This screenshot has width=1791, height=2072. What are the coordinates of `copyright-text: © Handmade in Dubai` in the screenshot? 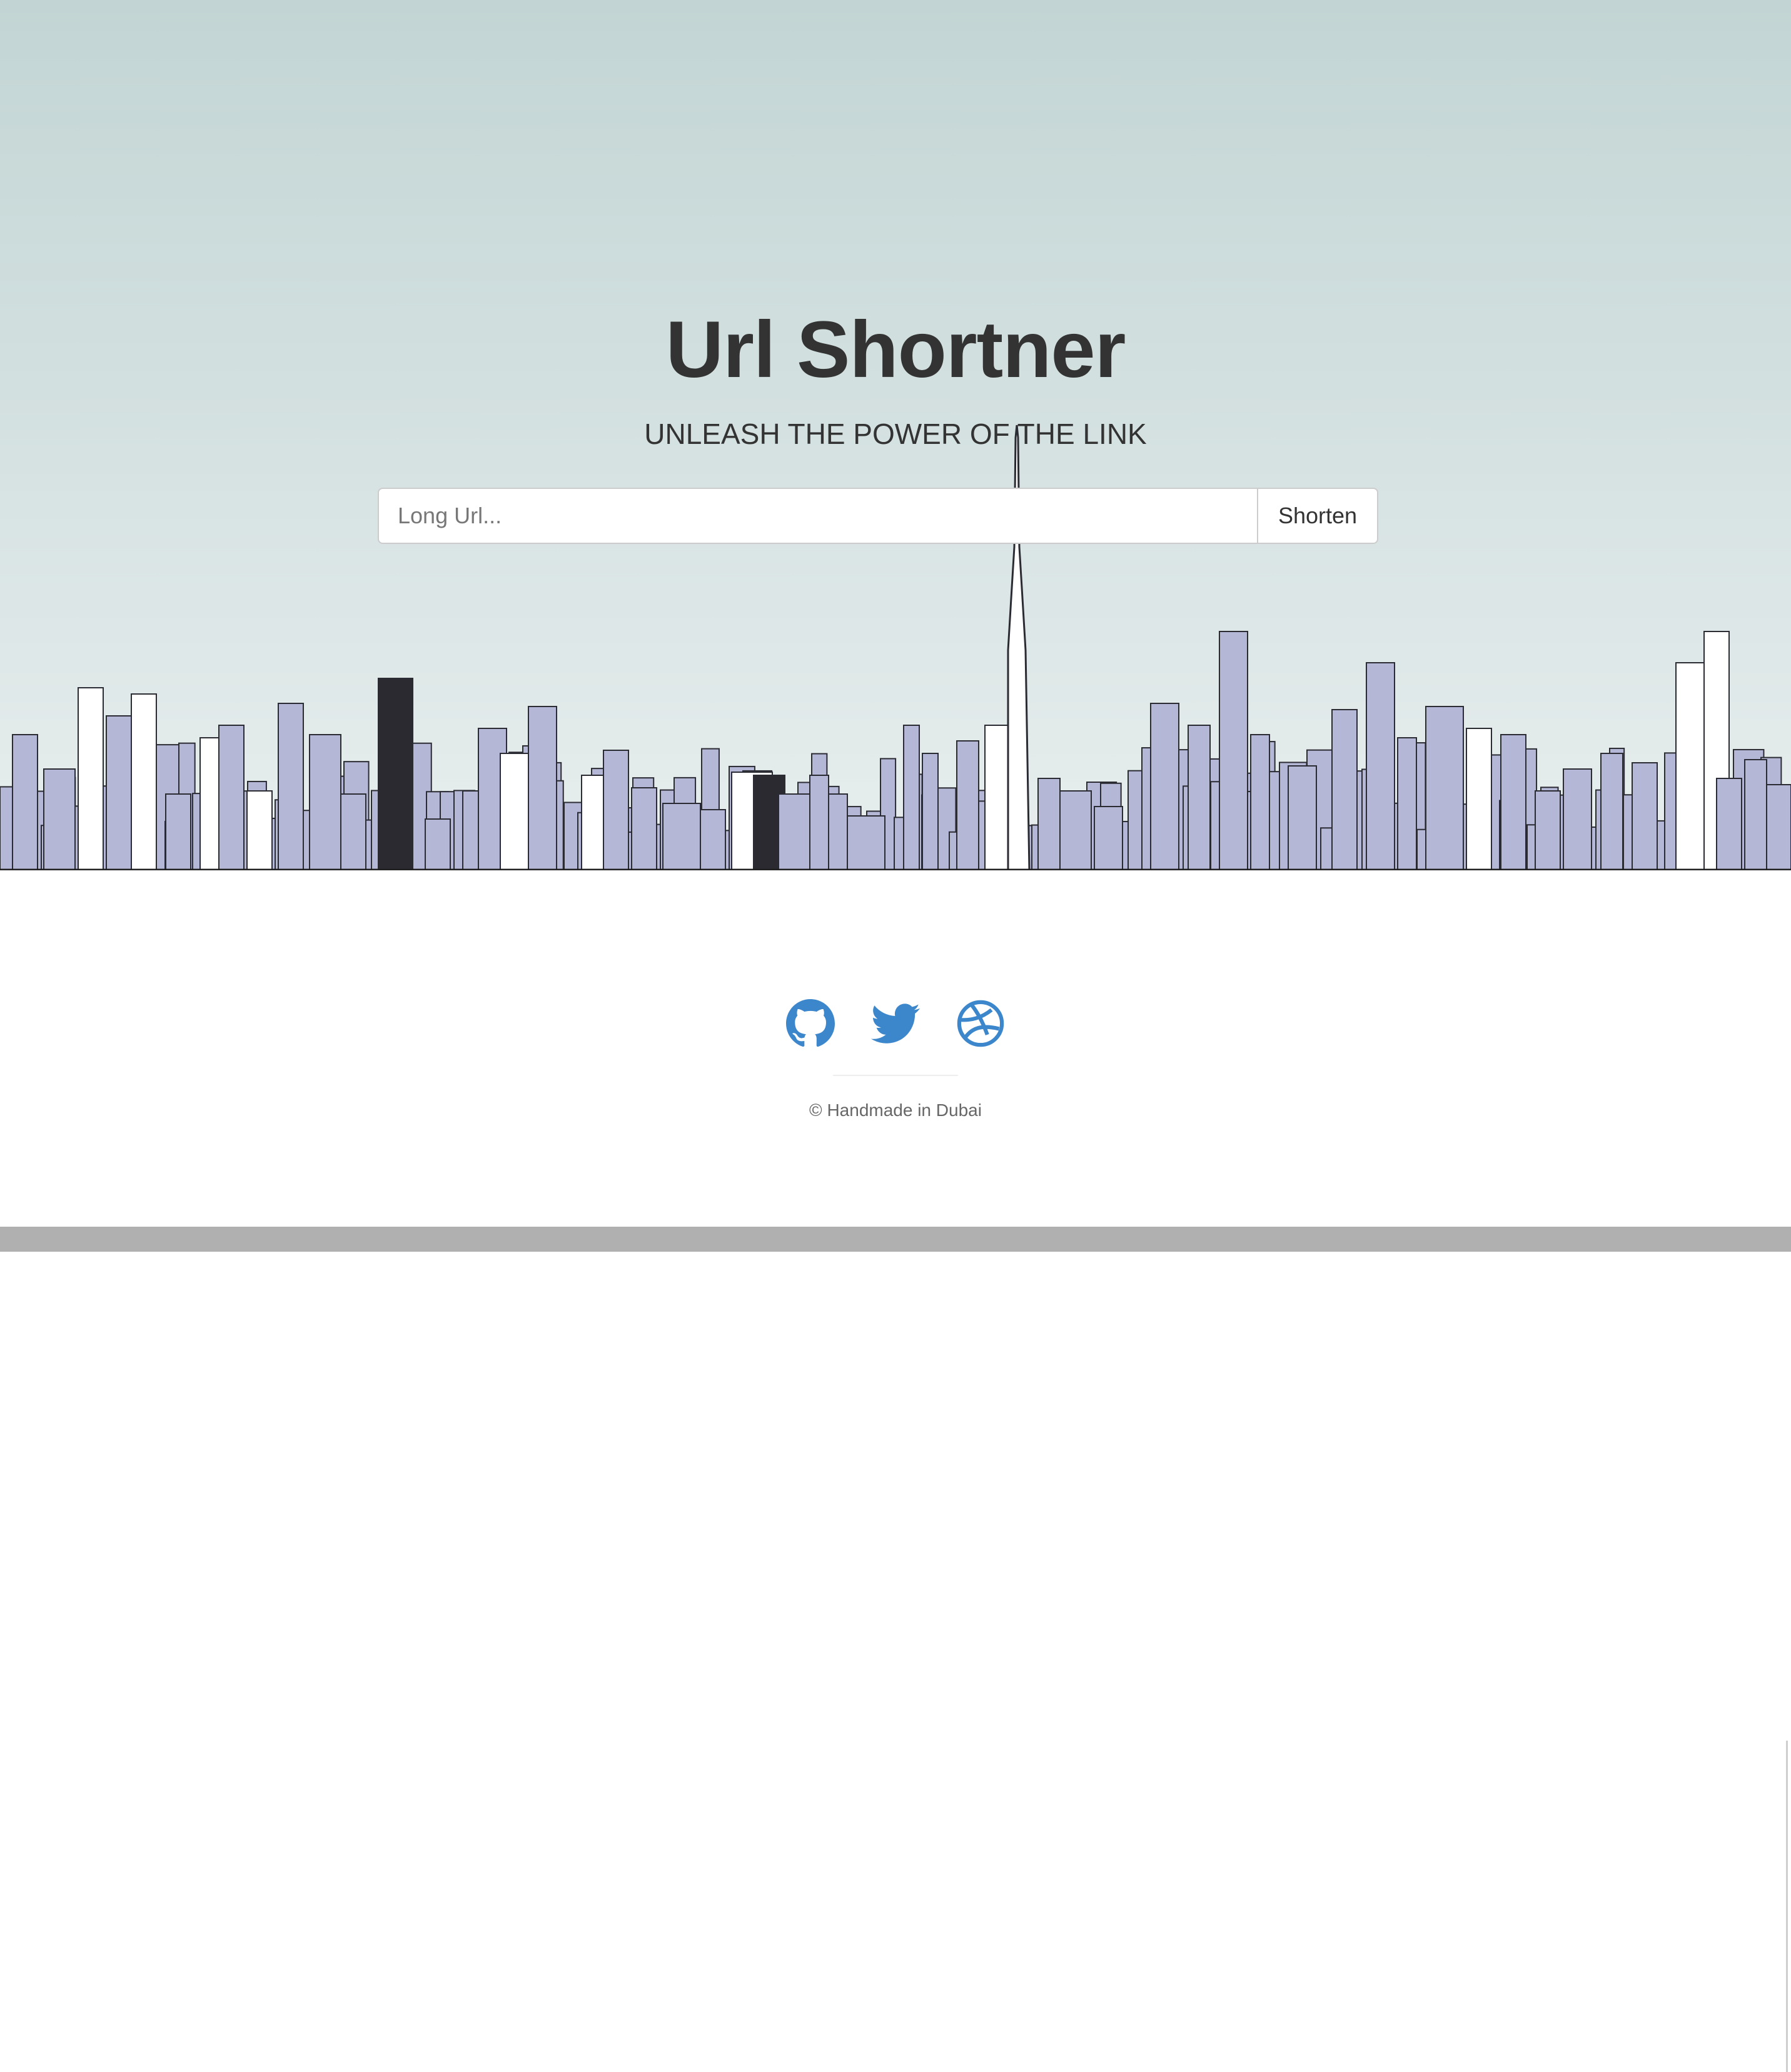 It's located at (895, 1110).